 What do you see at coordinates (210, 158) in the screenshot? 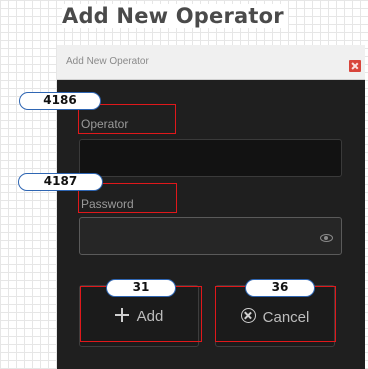
I see `operator-field` at bounding box center [210, 158].